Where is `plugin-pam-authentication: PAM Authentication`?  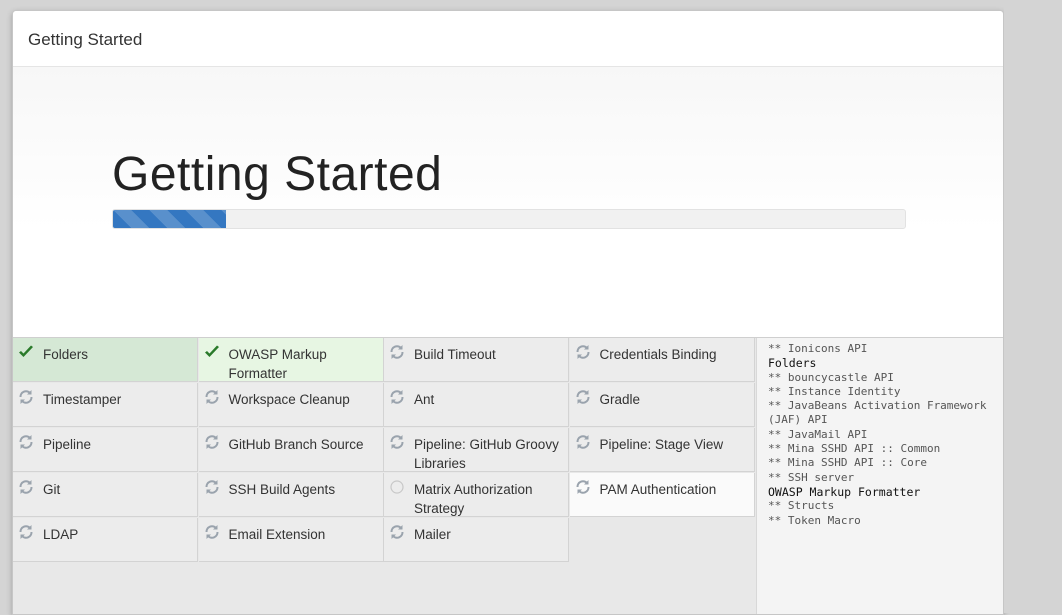
plugin-pam-authentication: PAM Authentication is located at coordinates (662, 495).